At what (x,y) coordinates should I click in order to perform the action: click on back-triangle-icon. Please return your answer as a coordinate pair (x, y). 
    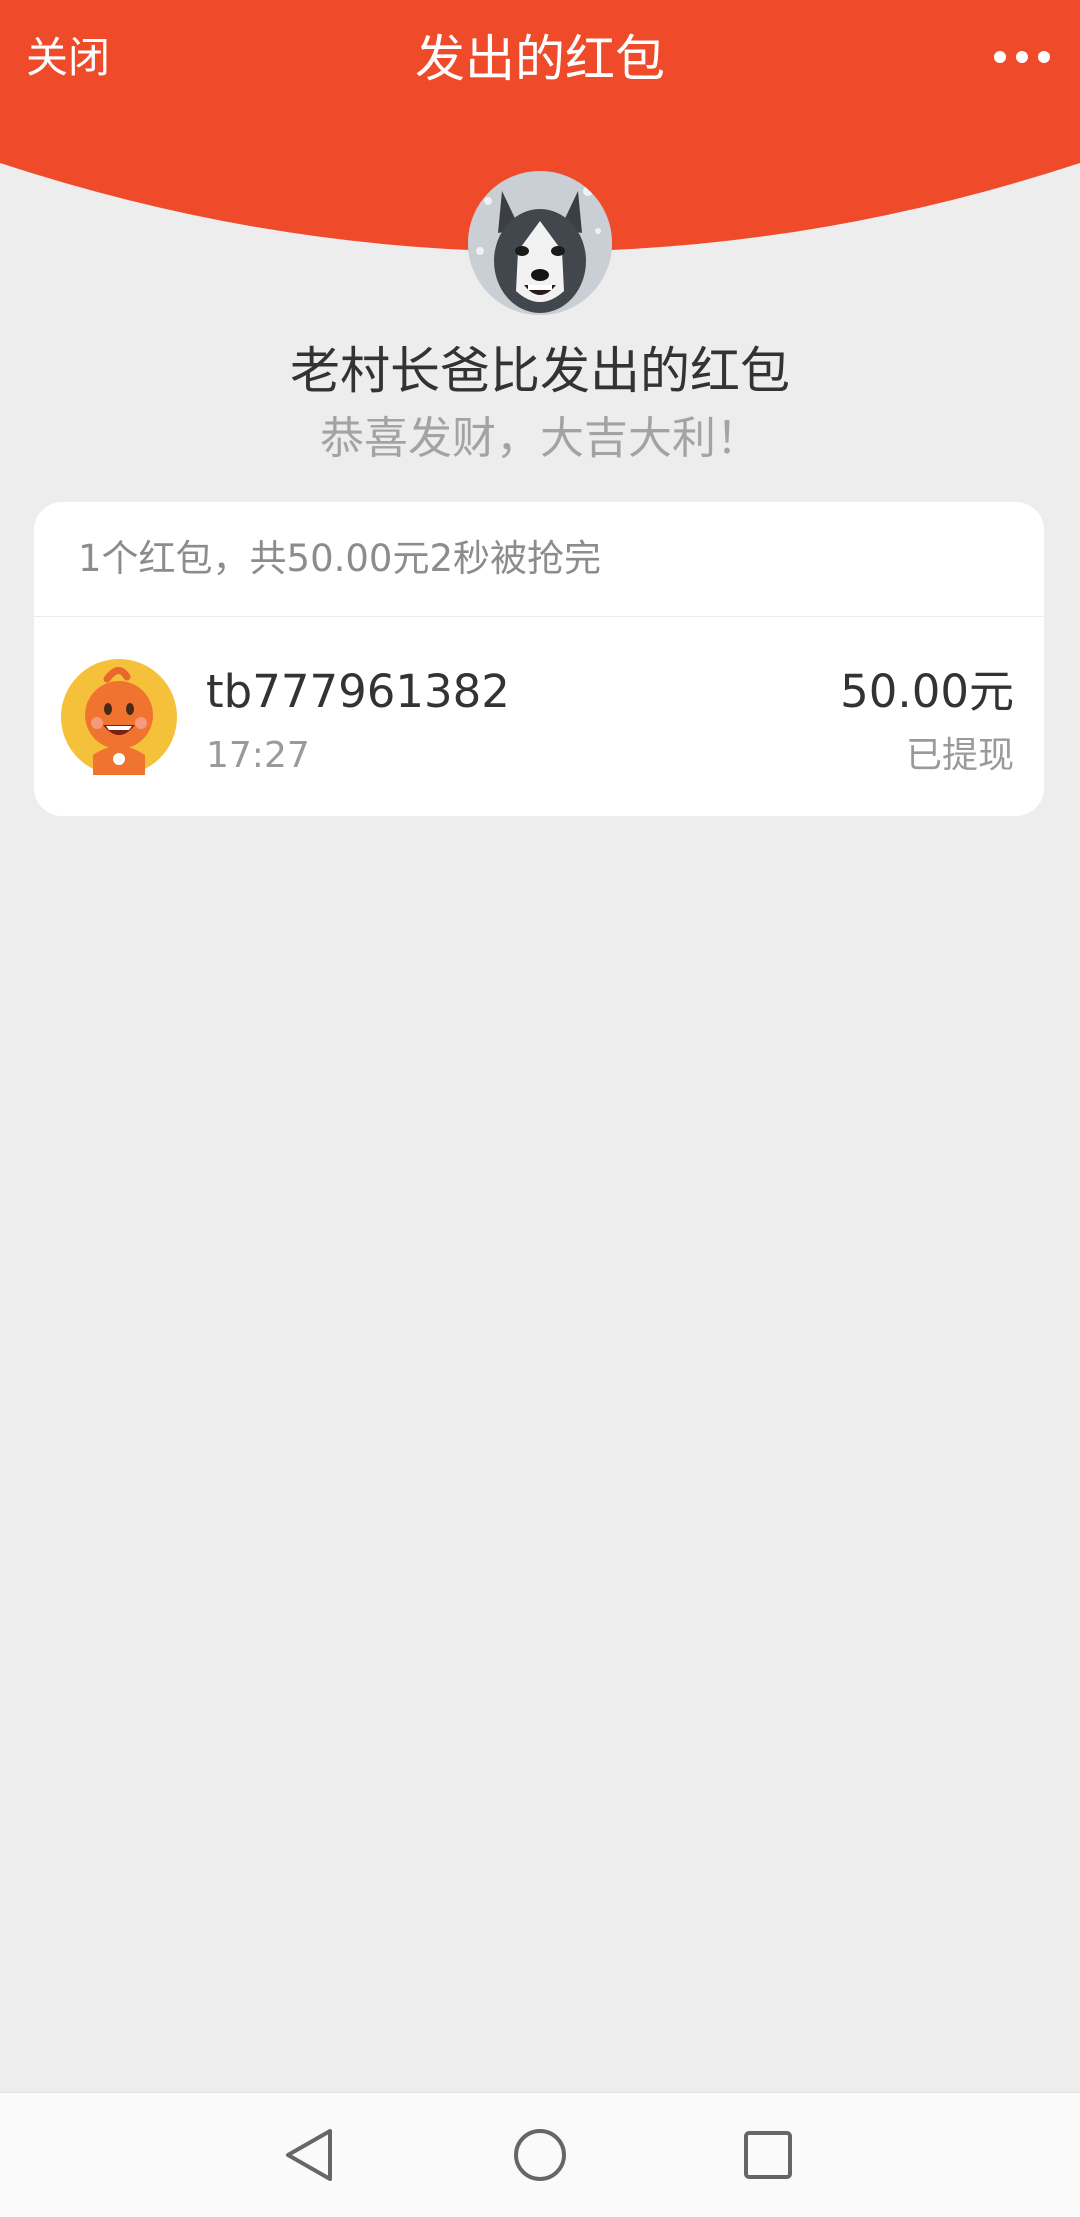
    Looking at the image, I should click on (310, 2155).